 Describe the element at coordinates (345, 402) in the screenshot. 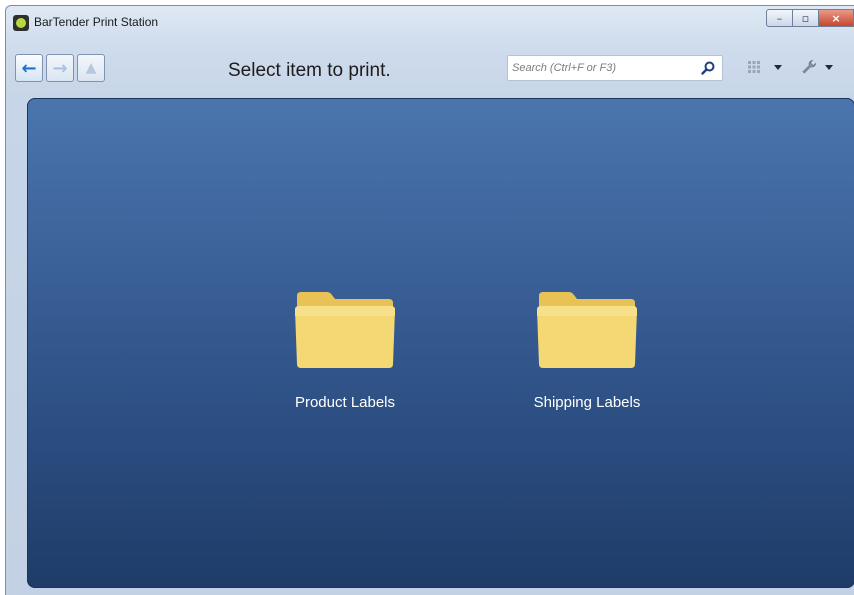

I see `folder-label: Product Labels` at that location.